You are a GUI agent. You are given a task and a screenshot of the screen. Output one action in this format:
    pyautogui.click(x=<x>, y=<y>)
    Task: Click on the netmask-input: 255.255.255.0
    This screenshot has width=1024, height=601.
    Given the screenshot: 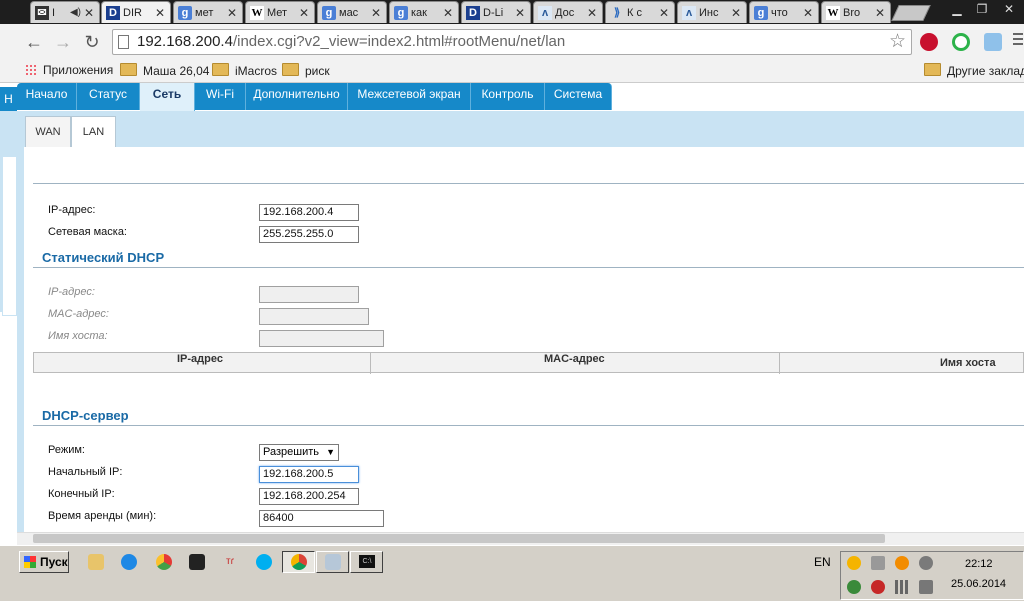 What is the action you would take?
    pyautogui.click(x=309, y=234)
    